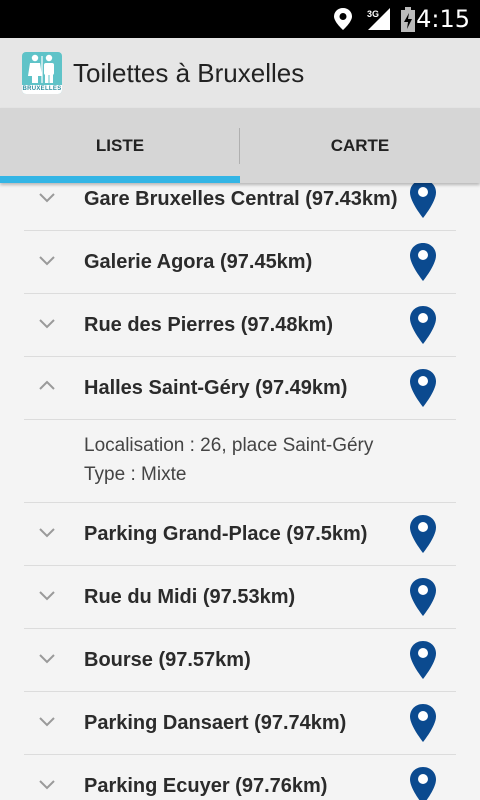 Image resolution: width=480 pixels, height=800 pixels. I want to click on list-item: Rue du Midi (97.53km), so click(240, 597).